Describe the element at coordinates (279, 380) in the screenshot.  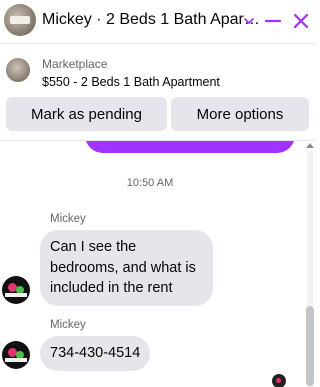
I see `read-receipt-avatar` at that location.